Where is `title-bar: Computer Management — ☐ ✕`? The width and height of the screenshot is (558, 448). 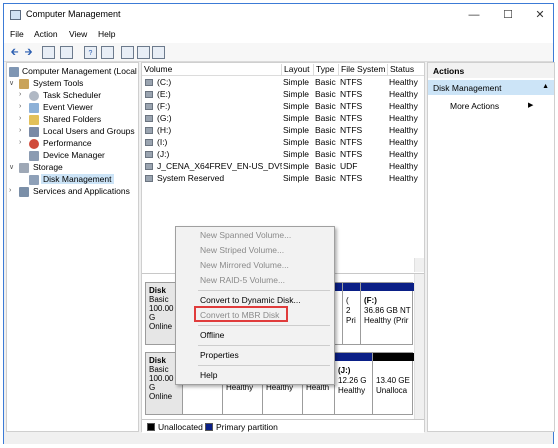
title-bar: Computer Management — ☐ ✕ is located at coordinates (278, 15).